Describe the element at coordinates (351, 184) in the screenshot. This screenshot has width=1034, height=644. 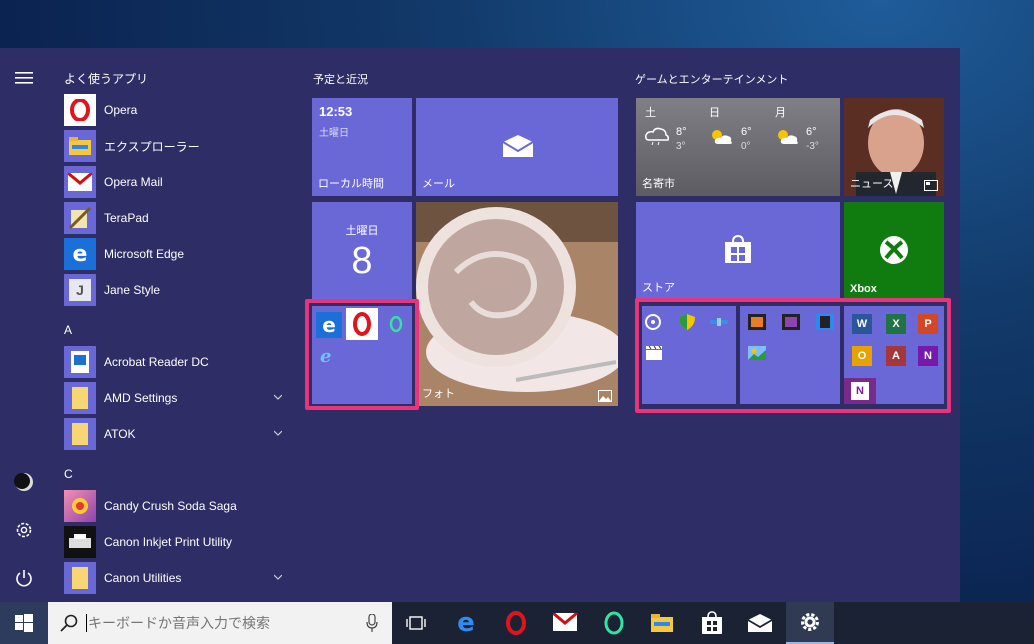
I see `tile-label: ローカル時間` at that location.